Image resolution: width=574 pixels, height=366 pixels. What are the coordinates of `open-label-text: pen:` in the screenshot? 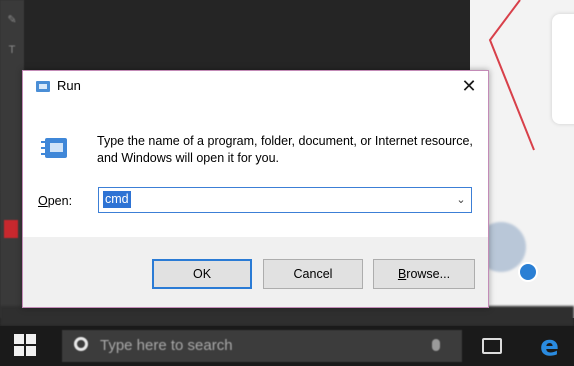 It's located at (60, 201).